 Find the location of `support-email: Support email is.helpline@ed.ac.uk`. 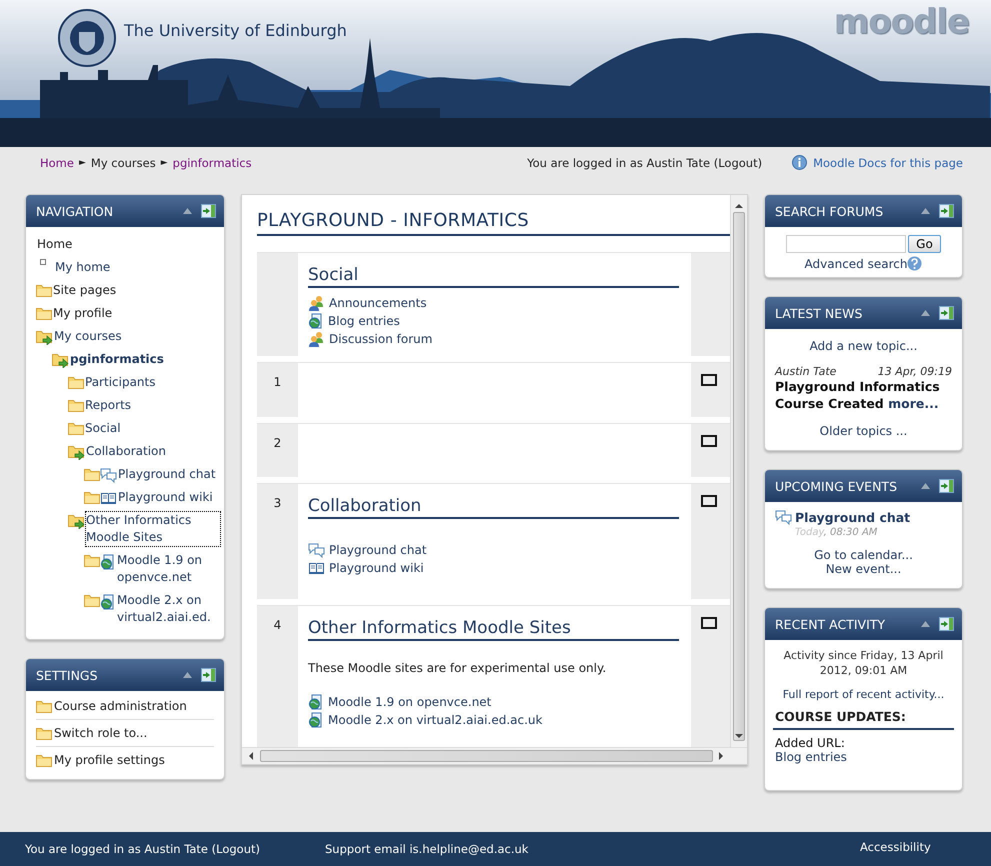

support-email: Support email is.helpline@ed.ac.uk is located at coordinates (427, 849).